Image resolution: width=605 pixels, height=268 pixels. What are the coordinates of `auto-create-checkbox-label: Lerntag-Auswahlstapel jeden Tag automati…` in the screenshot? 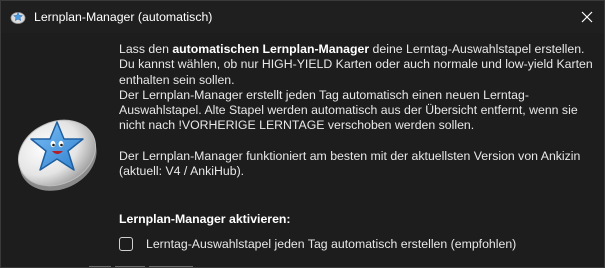 It's located at (331, 244).